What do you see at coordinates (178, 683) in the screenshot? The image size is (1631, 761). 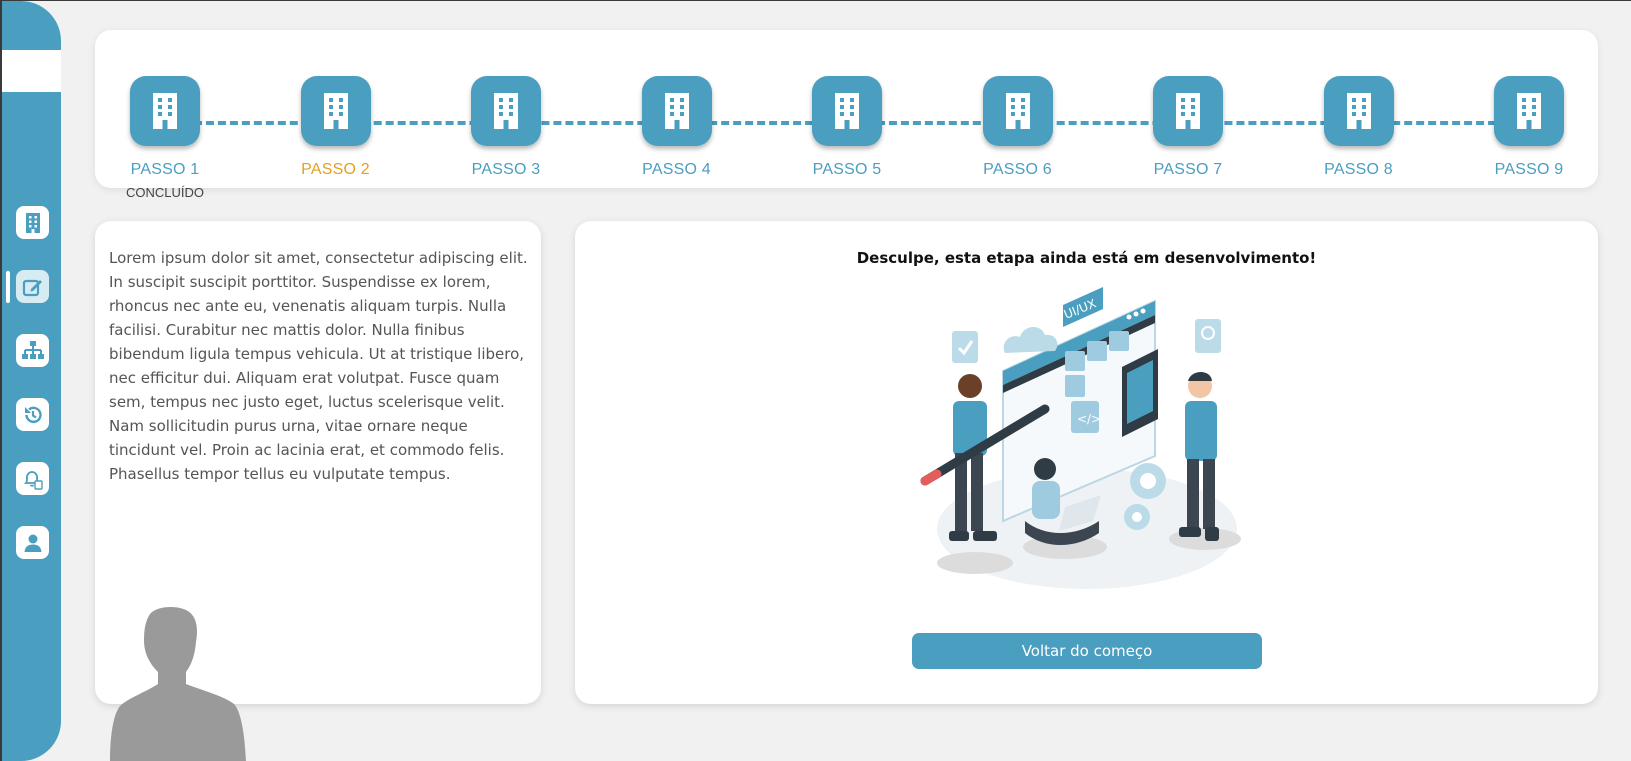 I see `avatar-silhouette` at bounding box center [178, 683].